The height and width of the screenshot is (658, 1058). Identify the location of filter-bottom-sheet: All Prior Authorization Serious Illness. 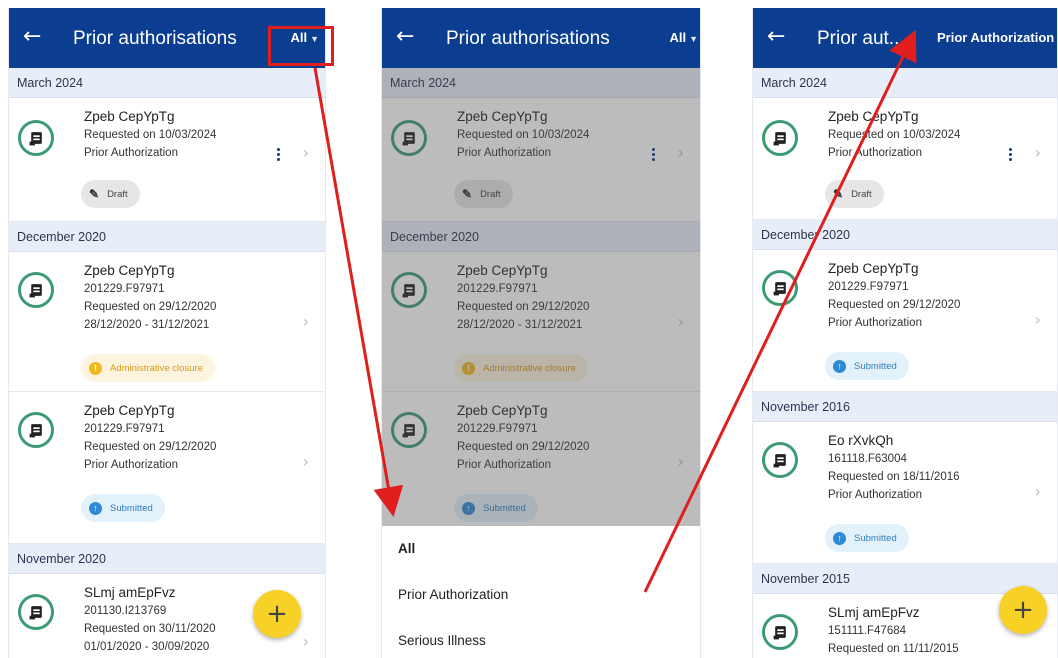
(541, 592).